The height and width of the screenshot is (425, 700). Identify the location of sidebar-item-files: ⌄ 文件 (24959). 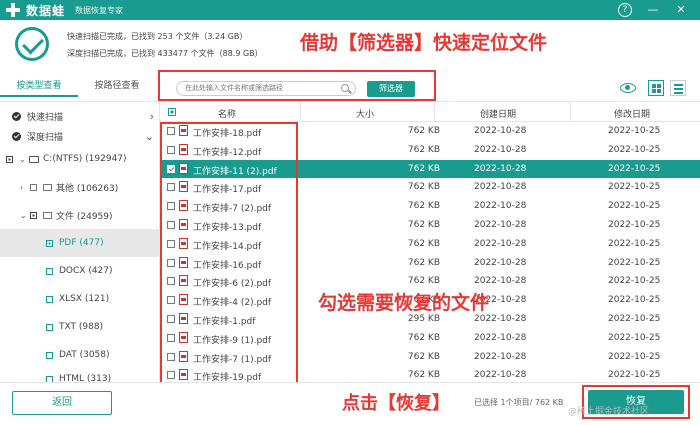
(80, 215).